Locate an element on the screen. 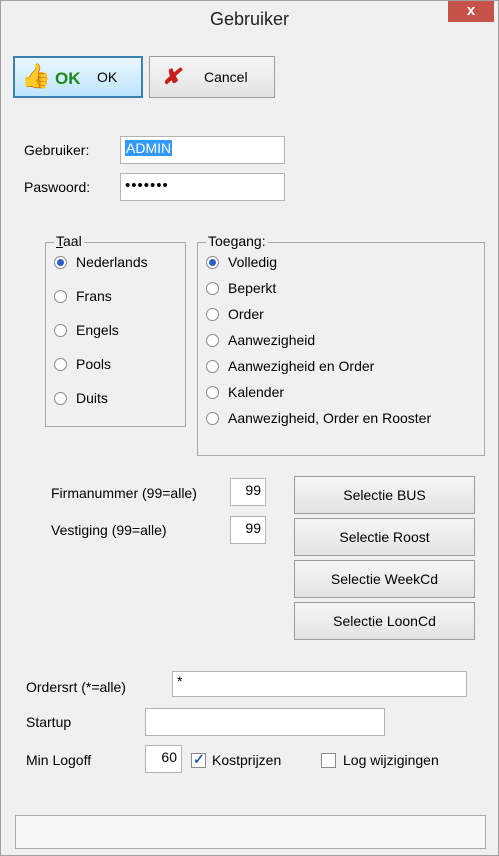 This screenshot has height=856, width=499. user-field: ADMIN is located at coordinates (202, 150).